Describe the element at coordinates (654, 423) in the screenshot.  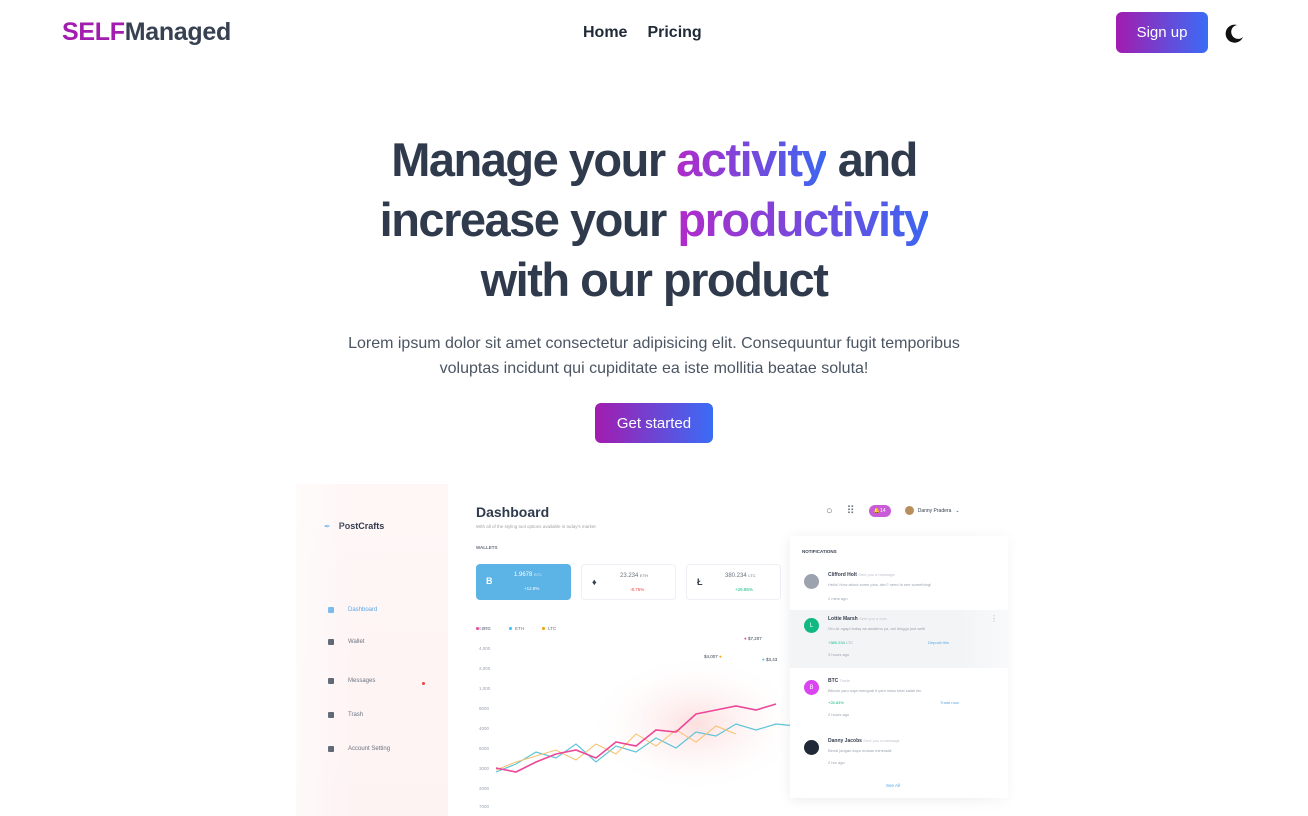
I see `get-started-button: Get started` at that location.